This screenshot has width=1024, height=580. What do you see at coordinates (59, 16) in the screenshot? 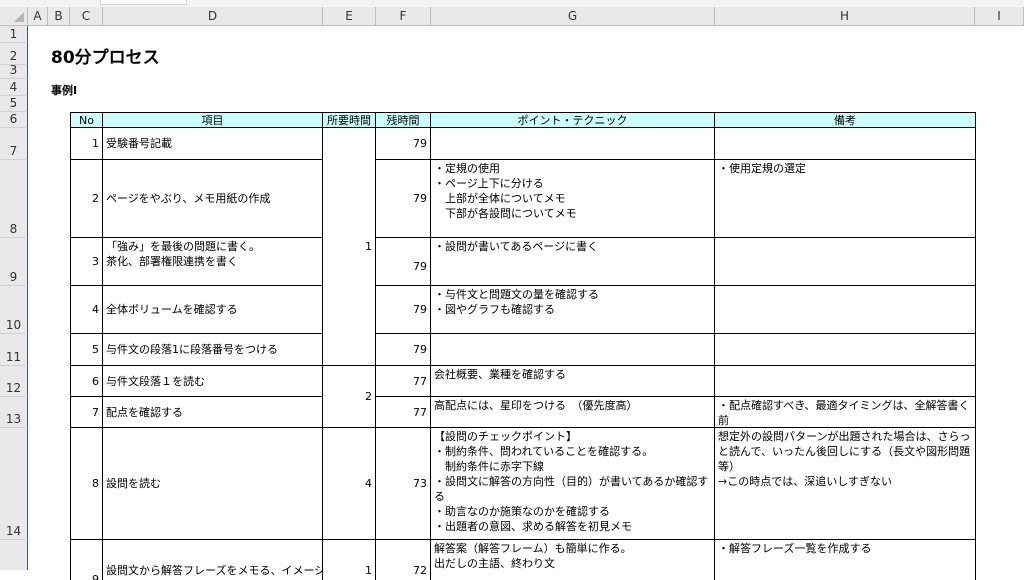
I see `column-header-b: B` at bounding box center [59, 16].